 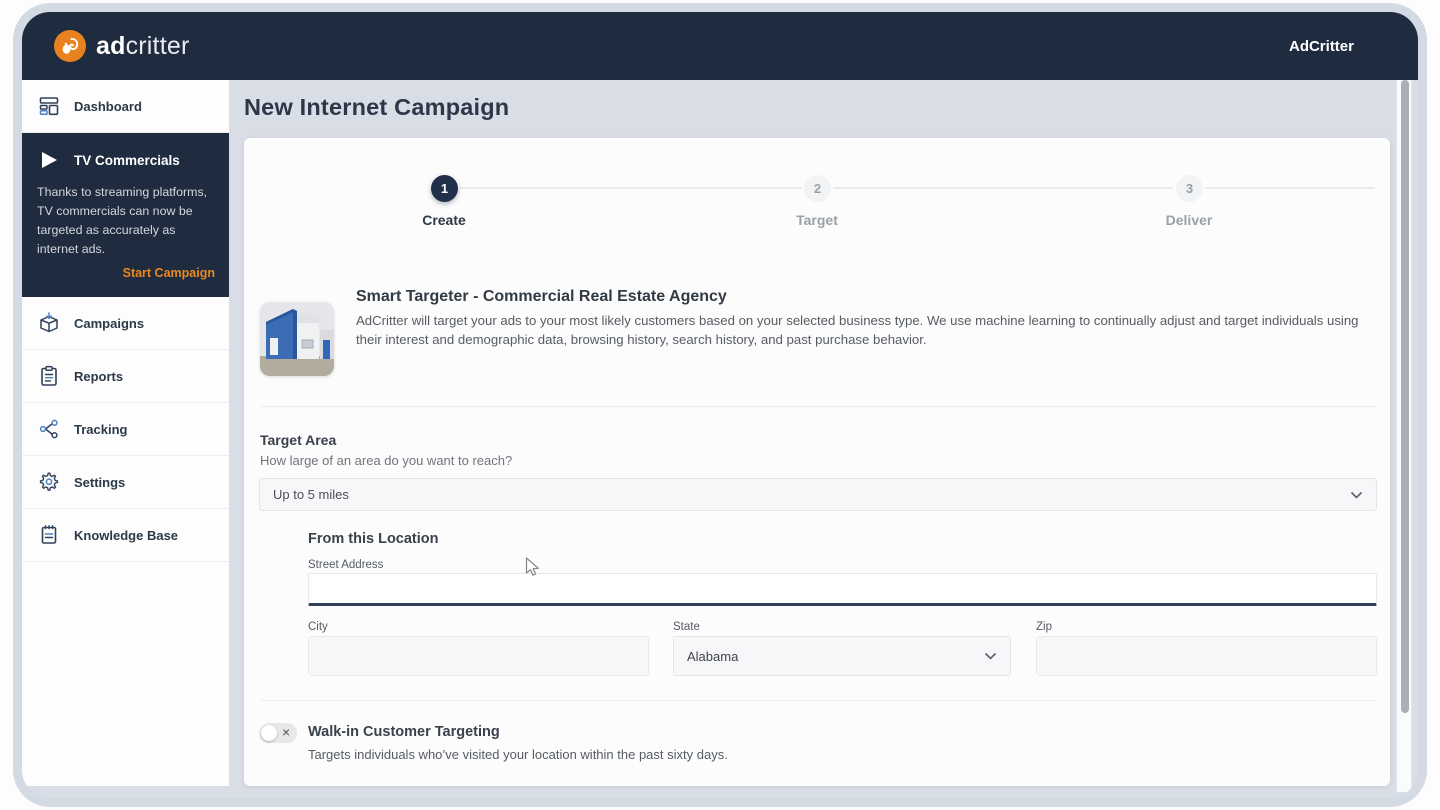 I want to click on sidebar-item-settings: Settings, so click(x=125, y=482).